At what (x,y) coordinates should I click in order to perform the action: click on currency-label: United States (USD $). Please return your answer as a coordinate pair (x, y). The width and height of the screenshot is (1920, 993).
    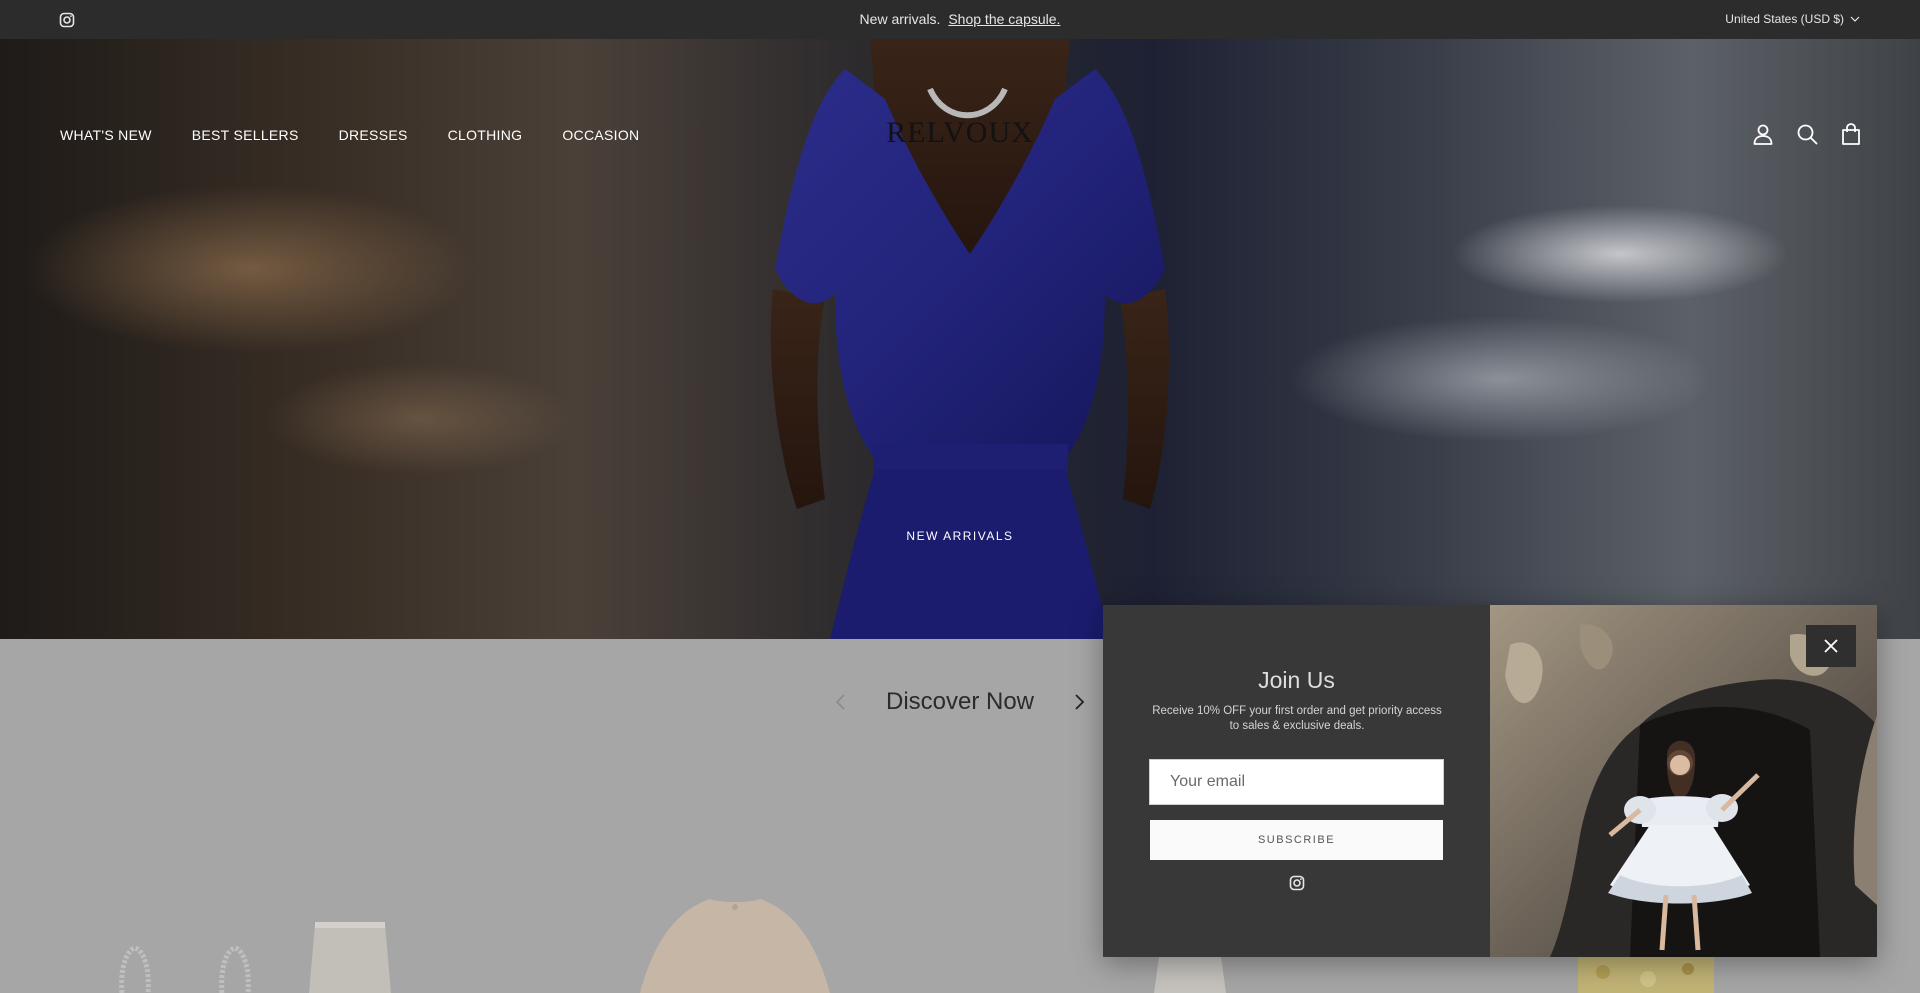
    Looking at the image, I should click on (1784, 19).